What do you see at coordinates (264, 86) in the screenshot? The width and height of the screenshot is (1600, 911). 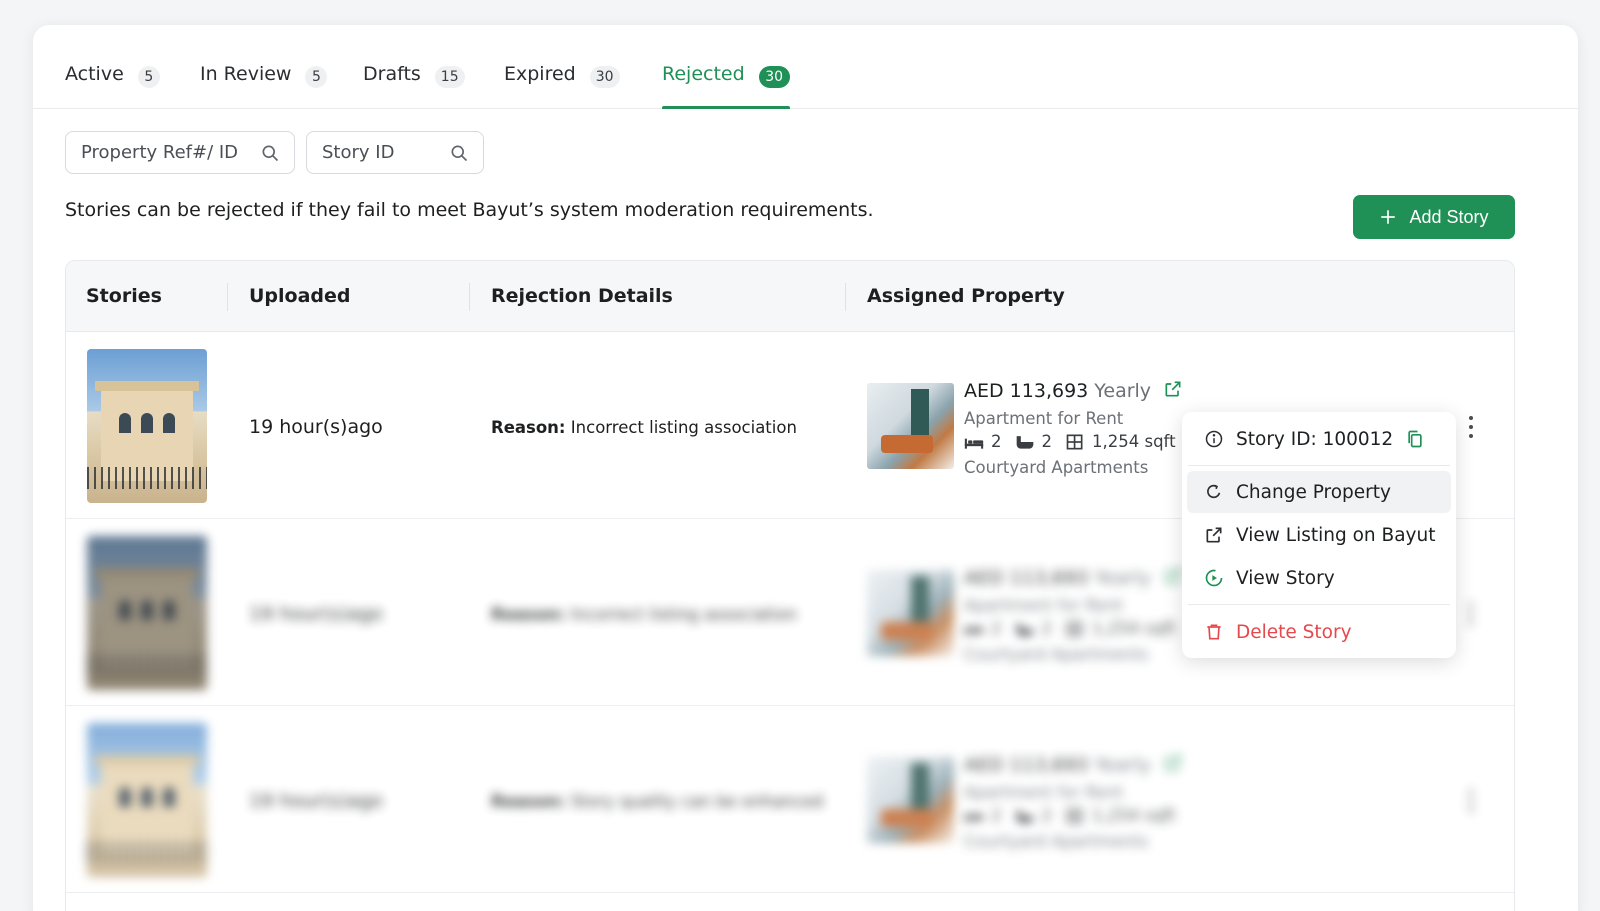 I see `tab-in-review: In Review 5` at bounding box center [264, 86].